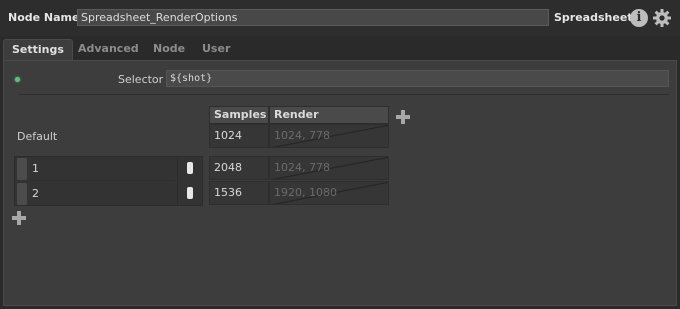  I want to click on gear-icon, so click(662, 18).